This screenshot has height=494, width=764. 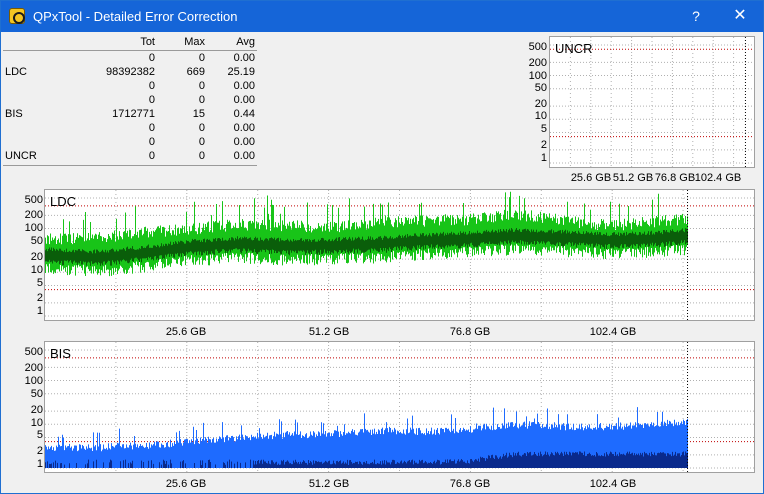 What do you see at coordinates (740, 16) in the screenshot?
I see `close-button: ✕` at bounding box center [740, 16].